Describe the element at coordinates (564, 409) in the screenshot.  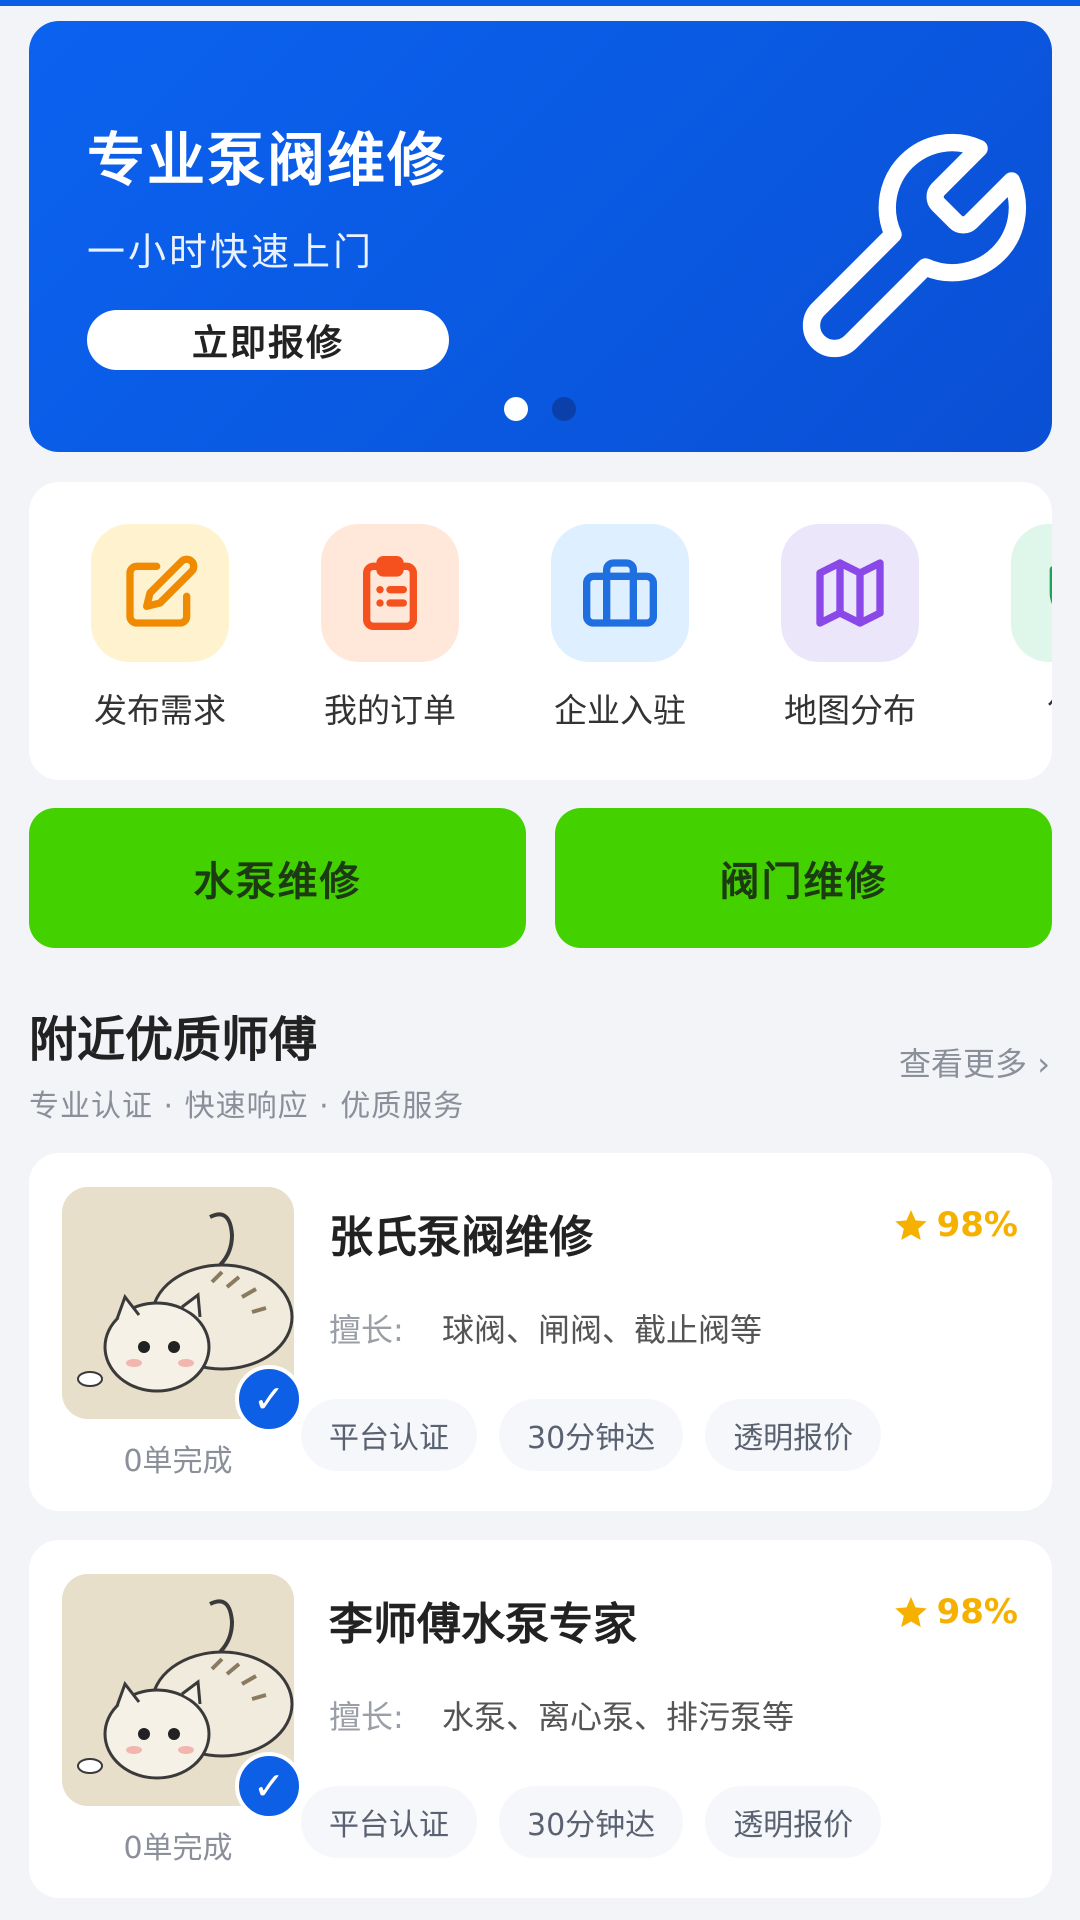
I see `pagination-dot` at that location.